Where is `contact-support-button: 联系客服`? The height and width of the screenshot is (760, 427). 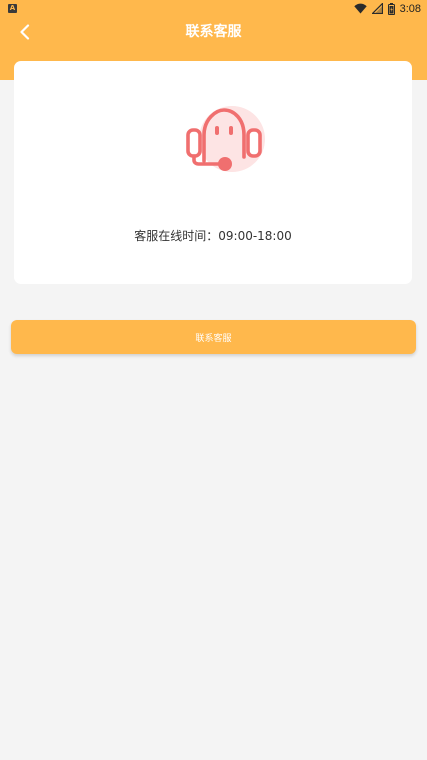
contact-support-button: 联系客服 is located at coordinates (213, 337).